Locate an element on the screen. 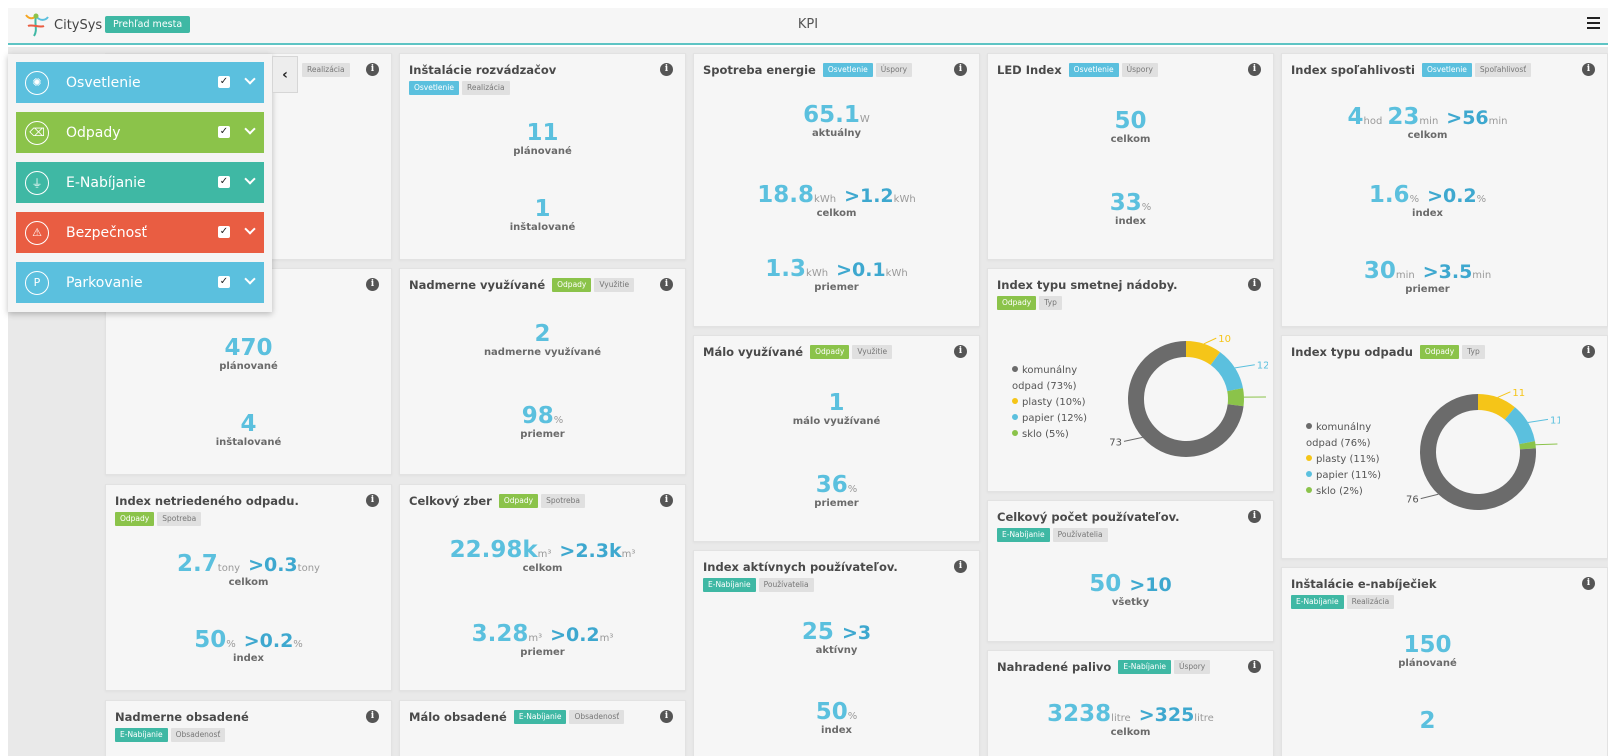  hamburger-icon is located at coordinates (1594, 24).